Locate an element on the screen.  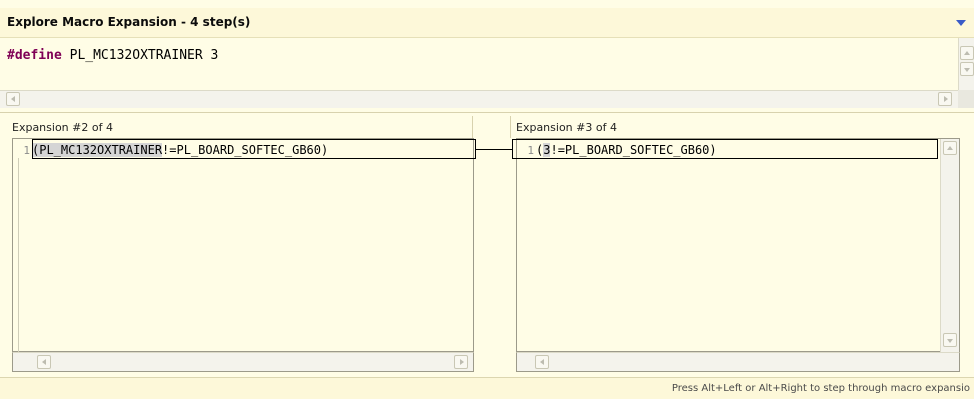
view-header: Explore Macro Expansion - 4 step(s) is located at coordinates (487, 23).